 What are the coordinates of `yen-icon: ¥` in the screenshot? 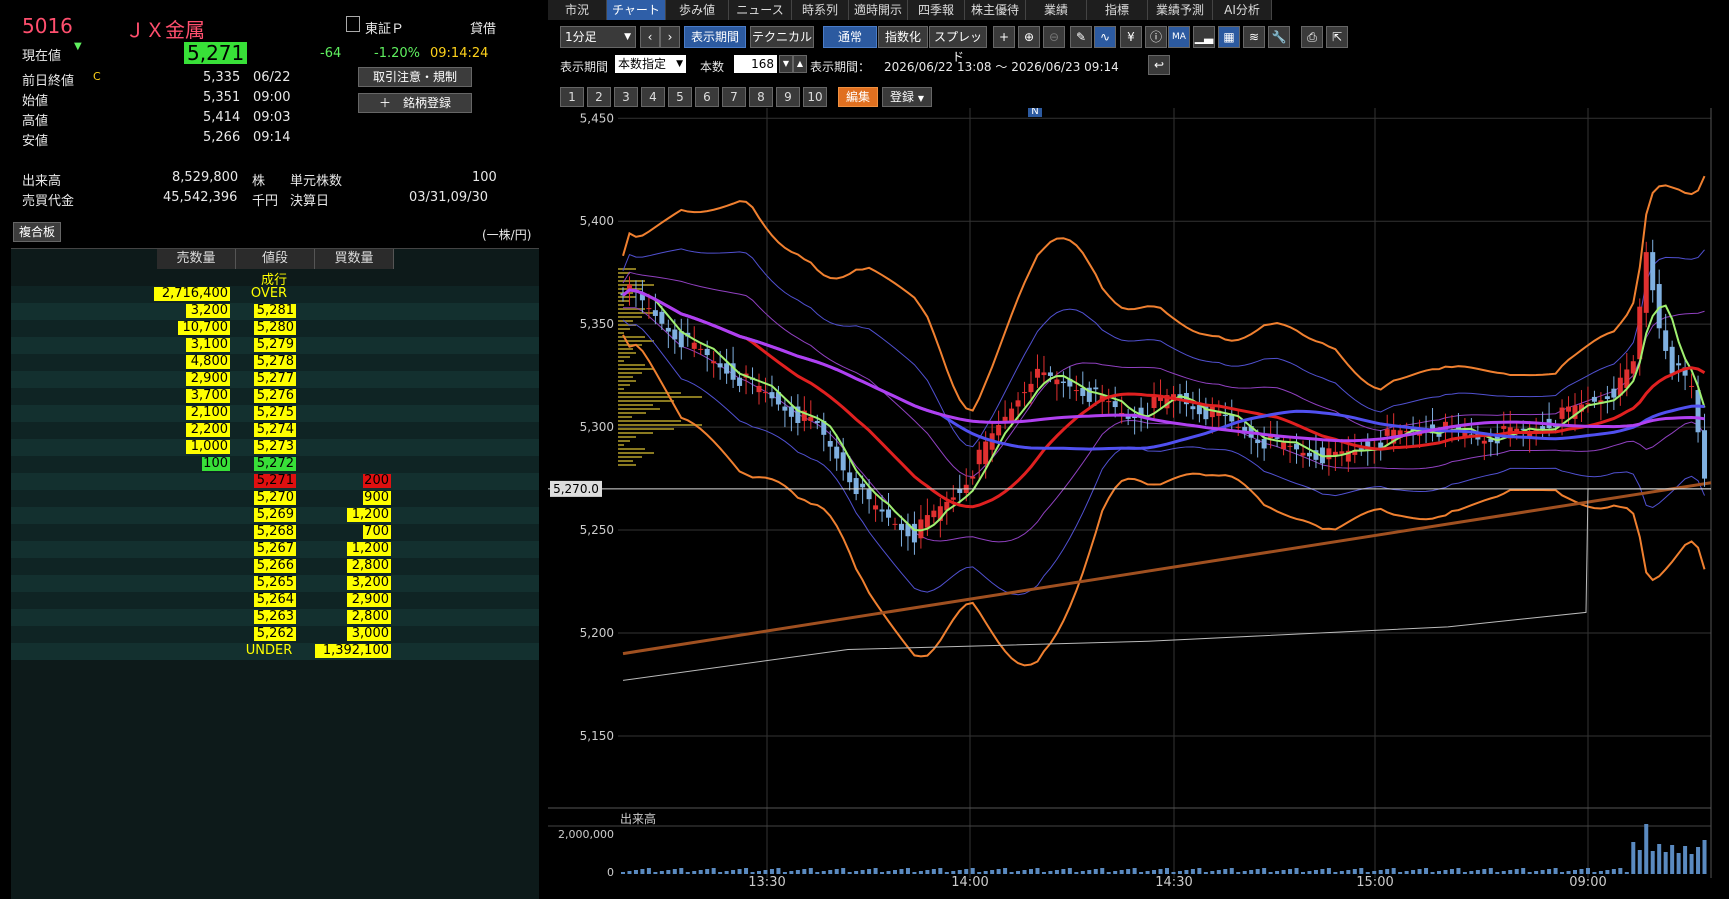 It's located at (1131, 37).